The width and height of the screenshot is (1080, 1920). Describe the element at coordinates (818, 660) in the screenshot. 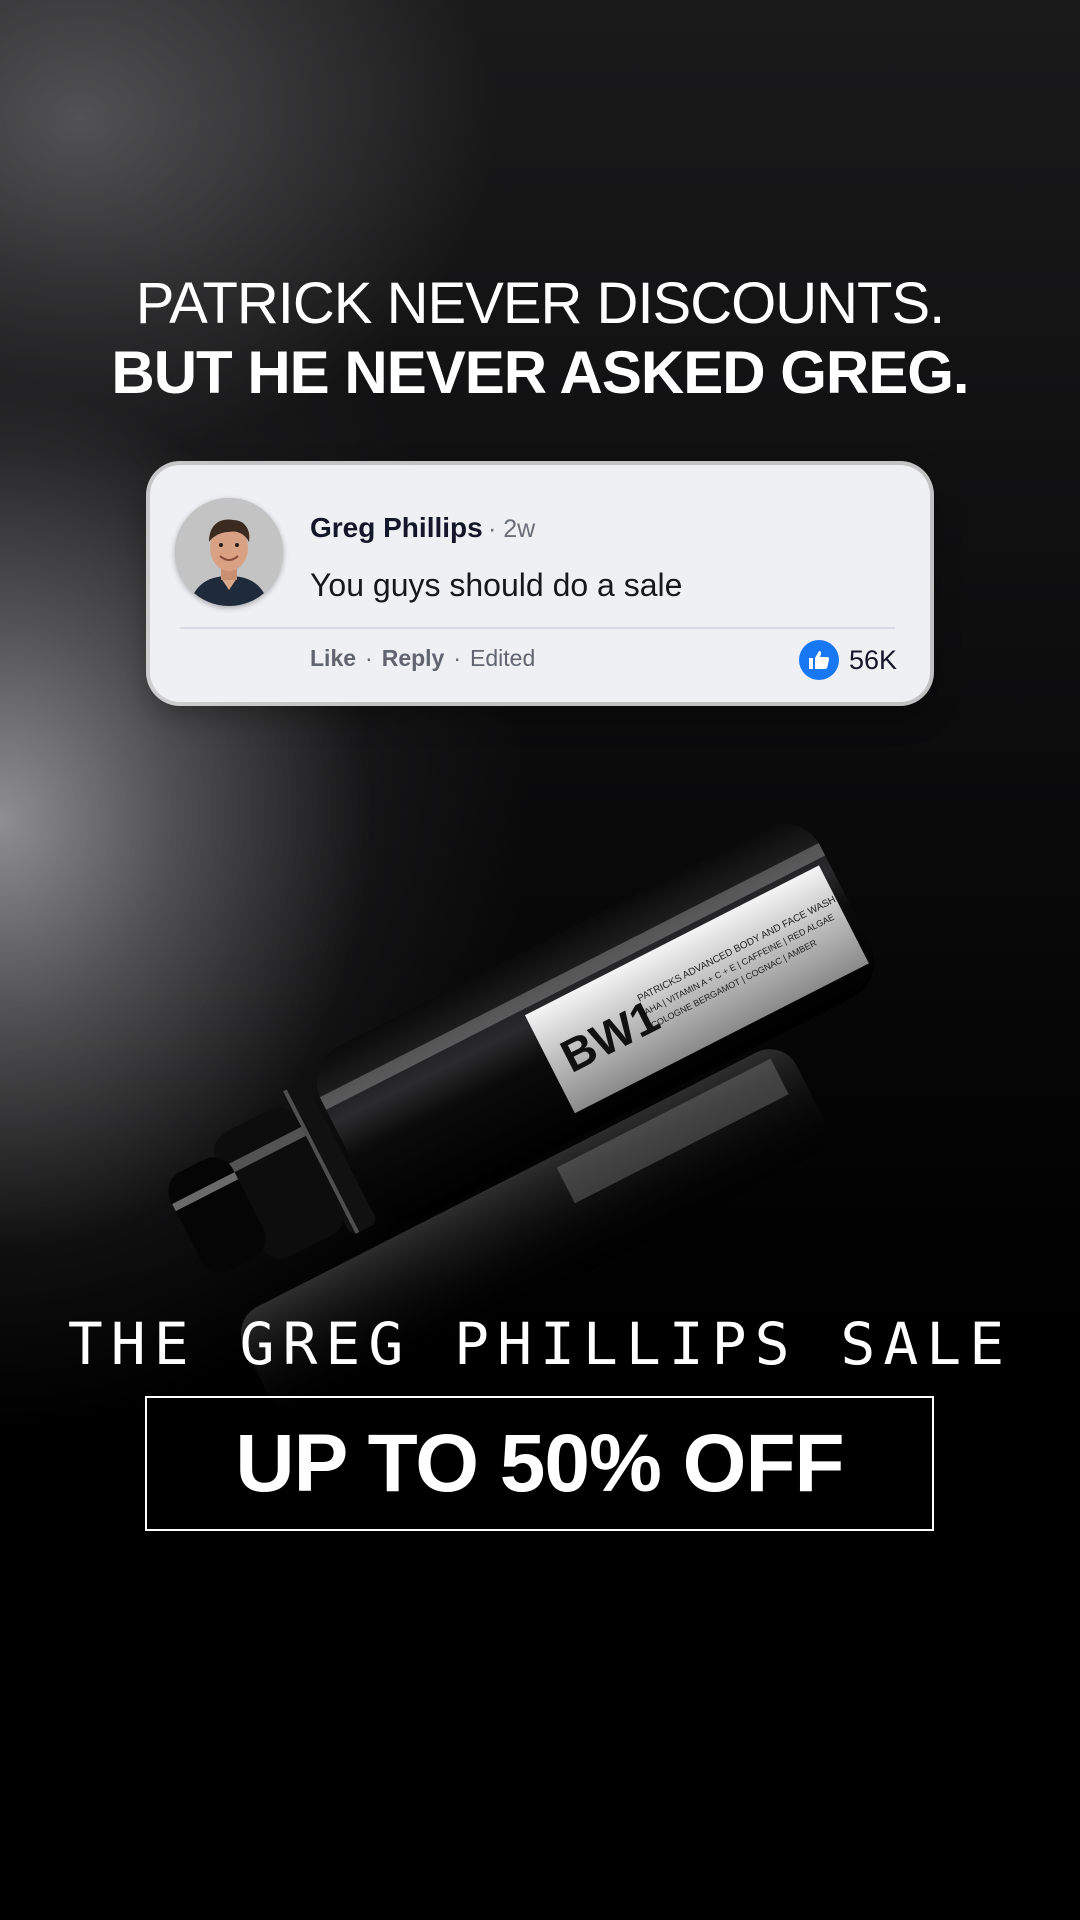

I see `thumbs-up-icon` at that location.